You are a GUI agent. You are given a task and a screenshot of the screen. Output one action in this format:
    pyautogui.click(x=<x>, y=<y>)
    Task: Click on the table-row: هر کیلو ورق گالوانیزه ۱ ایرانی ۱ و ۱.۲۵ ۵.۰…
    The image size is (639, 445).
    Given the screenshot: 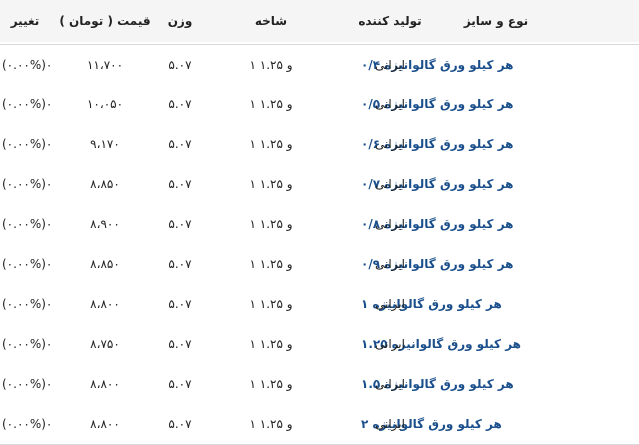 What is the action you would take?
    pyautogui.click(x=319, y=304)
    